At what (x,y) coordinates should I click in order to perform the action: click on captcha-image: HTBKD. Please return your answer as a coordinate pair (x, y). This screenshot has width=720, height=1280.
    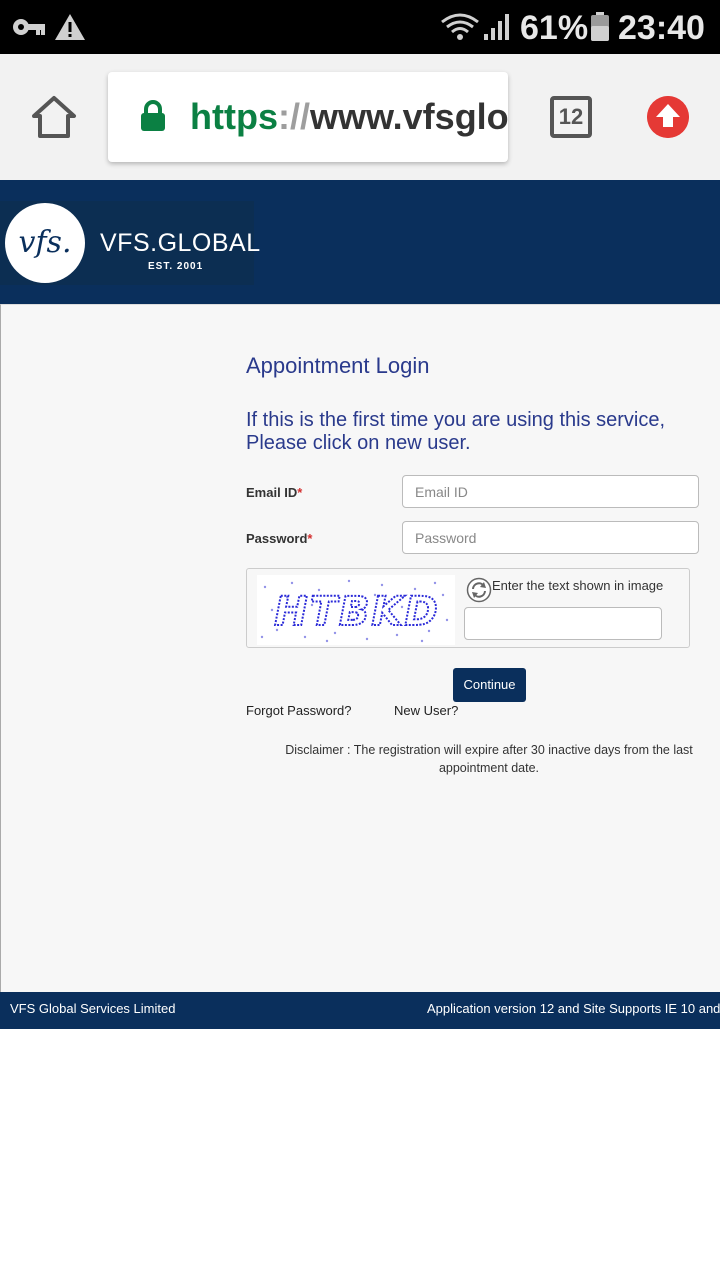
    Looking at the image, I should click on (356, 610).